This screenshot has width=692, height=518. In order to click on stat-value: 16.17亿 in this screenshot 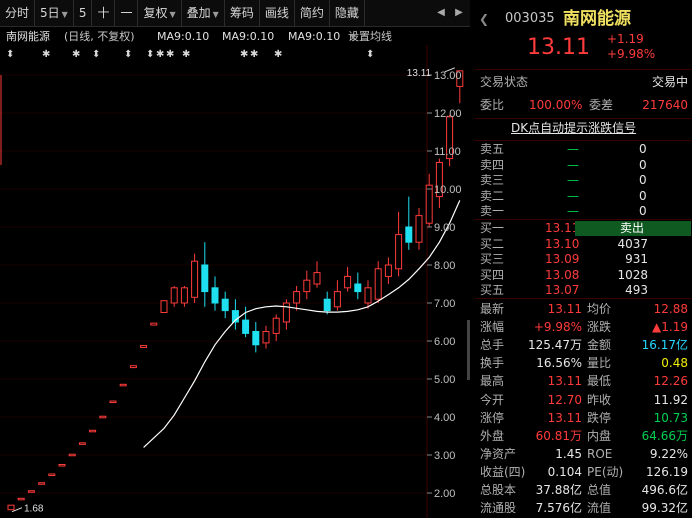, I will do `click(664, 345)`.